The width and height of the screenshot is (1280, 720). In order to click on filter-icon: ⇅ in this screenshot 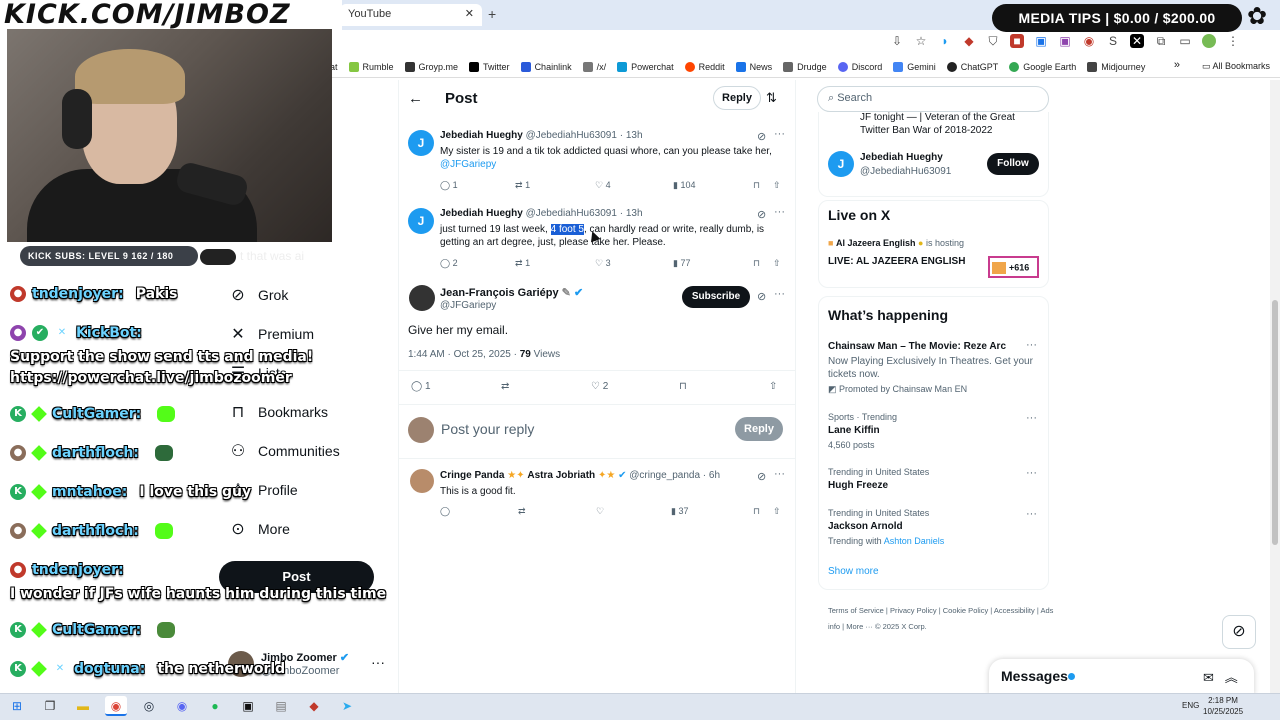, I will do `click(771, 98)`.